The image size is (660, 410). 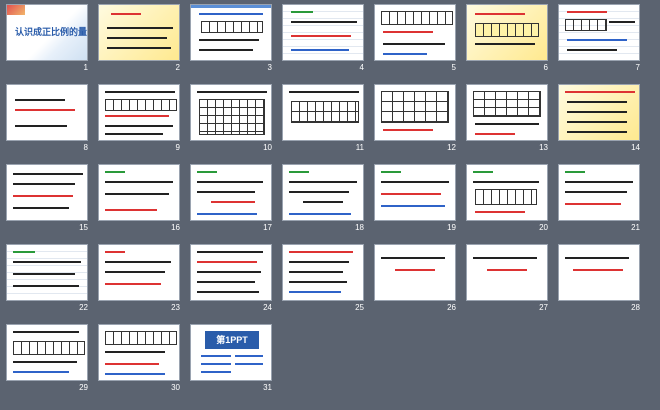 What do you see at coordinates (451, 227) in the screenshot?
I see `slide-number: 19` at bounding box center [451, 227].